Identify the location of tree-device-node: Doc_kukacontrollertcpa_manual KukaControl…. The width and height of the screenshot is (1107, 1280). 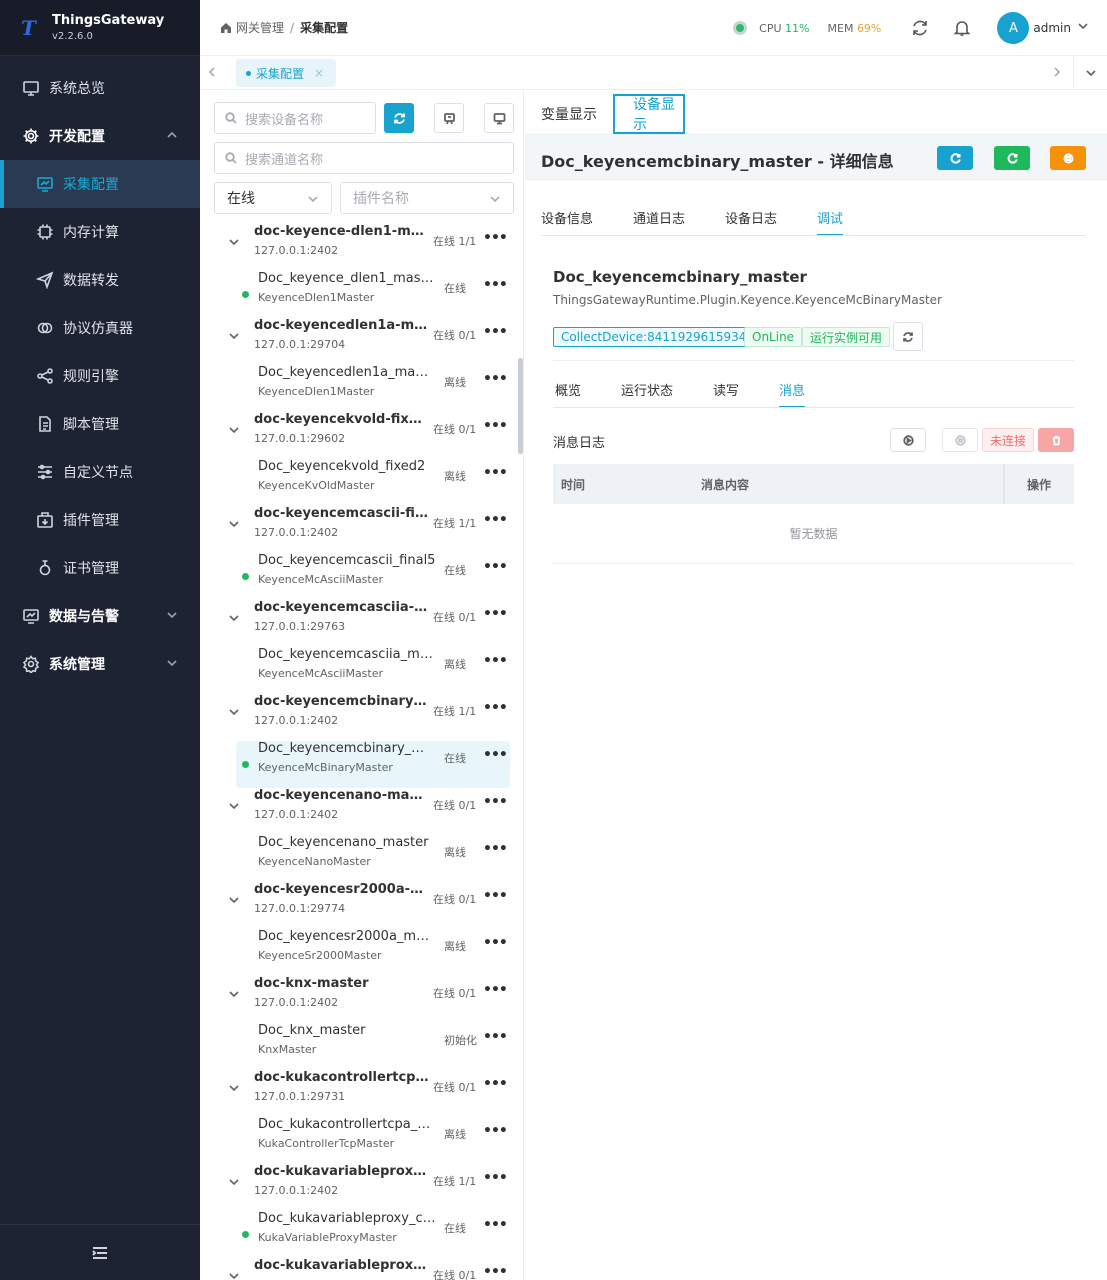
(358, 1140).